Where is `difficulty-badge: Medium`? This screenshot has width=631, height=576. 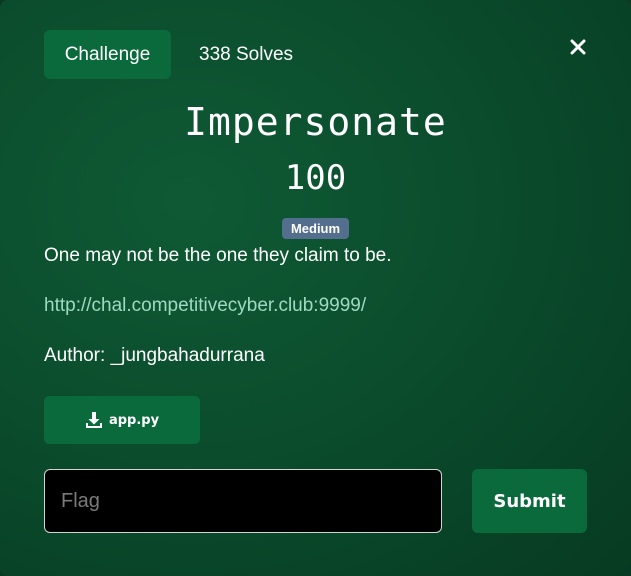 difficulty-badge: Medium is located at coordinates (315, 228).